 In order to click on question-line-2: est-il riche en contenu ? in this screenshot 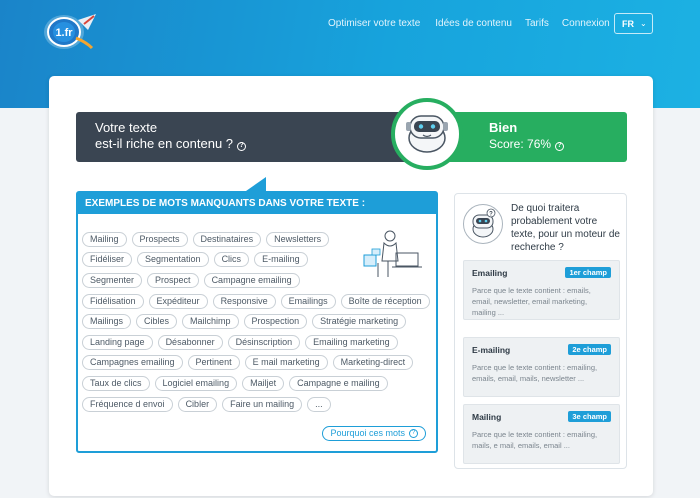, I will do `click(164, 143)`.